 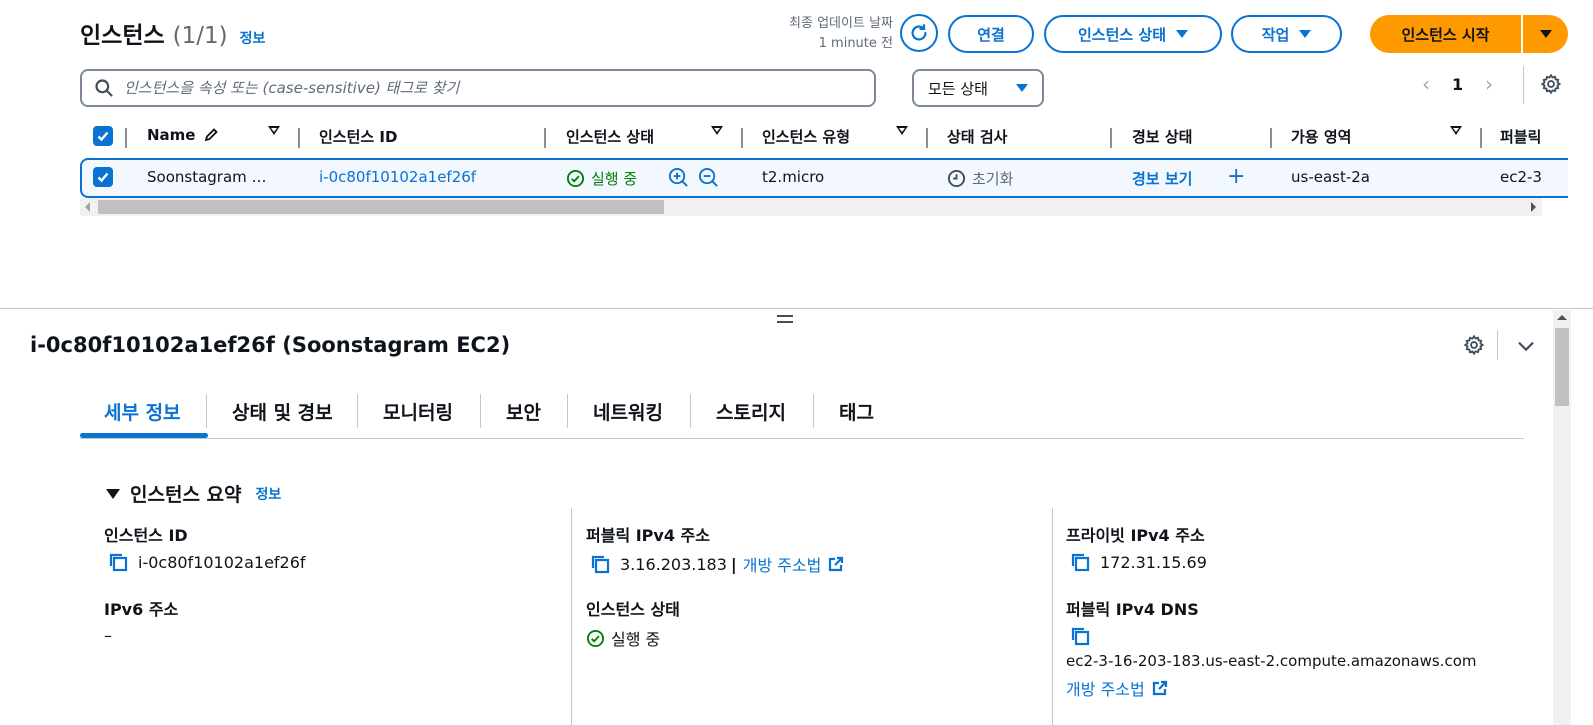 What do you see at coordinates (141, 620) in the screenshot?
I see `field-ipv6: IPv6 주소 –` at bounding box center [141, 620].